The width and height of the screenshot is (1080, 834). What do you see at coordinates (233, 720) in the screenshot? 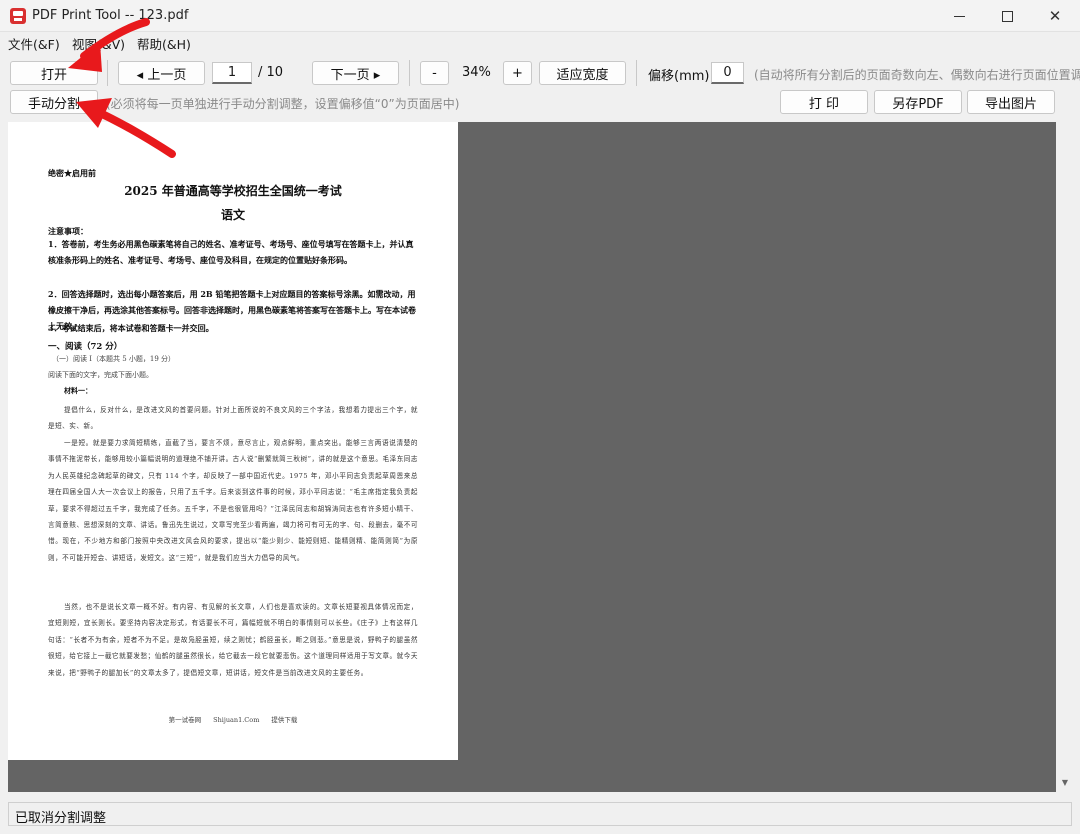
I see `doc-footer: 第一试卷网 Shijuan1.Com 提供下载` at bounding box center [233, 720].